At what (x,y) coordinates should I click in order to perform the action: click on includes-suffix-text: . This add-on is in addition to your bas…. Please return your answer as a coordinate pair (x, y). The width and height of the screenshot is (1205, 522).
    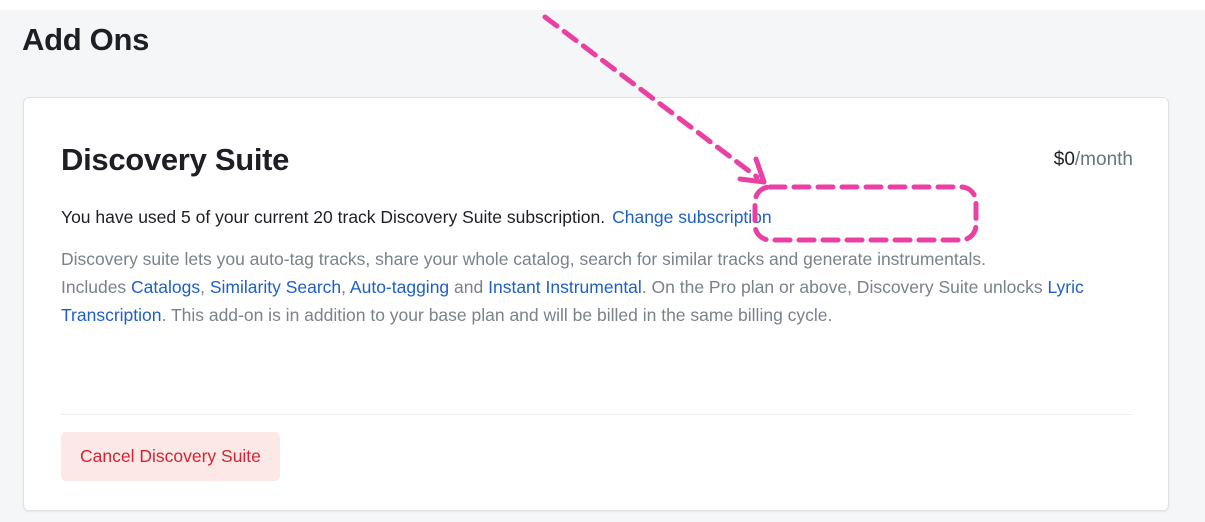
    Looking at the image, I should click on (497, 315).